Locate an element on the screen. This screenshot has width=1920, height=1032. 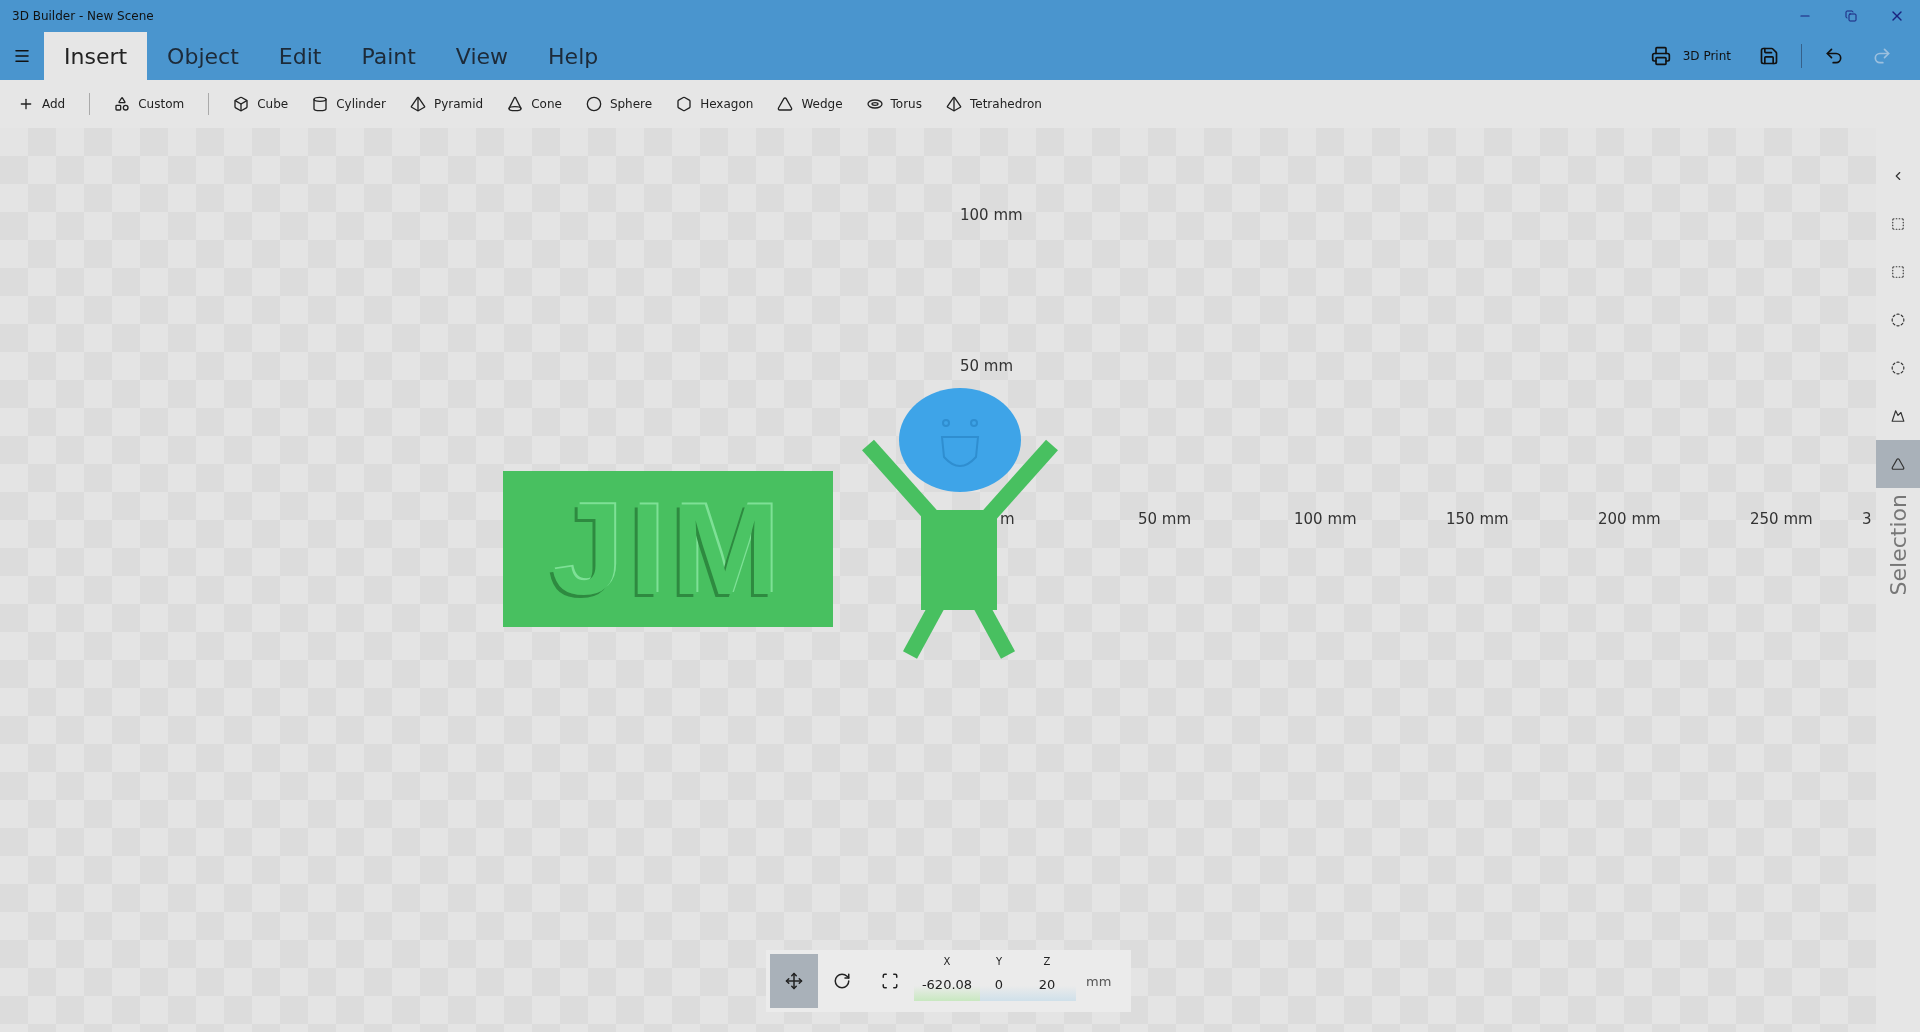
add-icon is located at coordinates (26, 104).